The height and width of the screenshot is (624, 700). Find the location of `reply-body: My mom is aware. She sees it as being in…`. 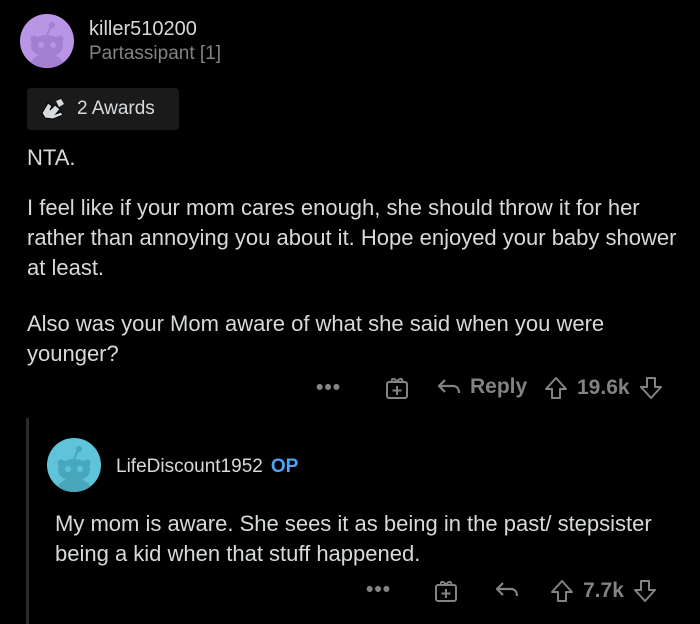

reply-body: My mom is aware. She sees it as being in… is located at coordinates (353, 538).